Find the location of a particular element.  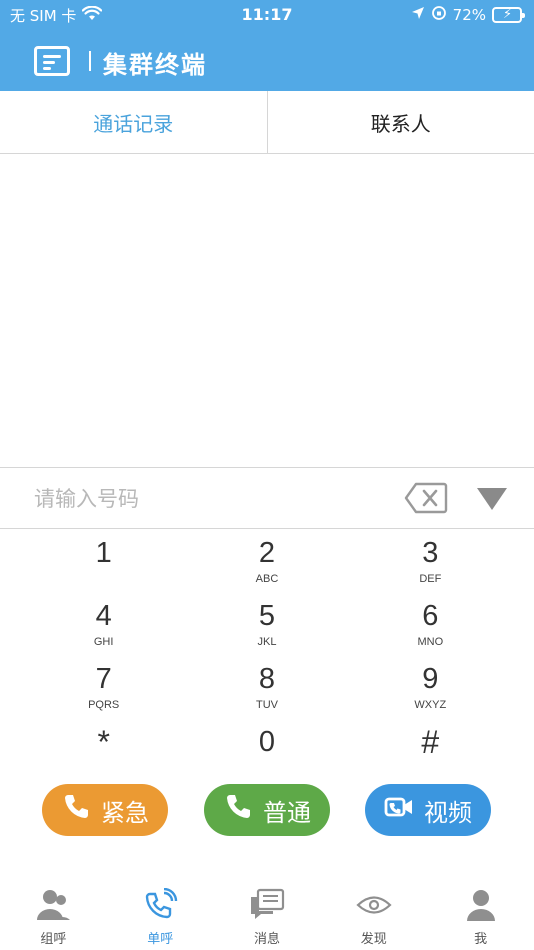

key-letters: ABC is located at coordinates (267, 579).